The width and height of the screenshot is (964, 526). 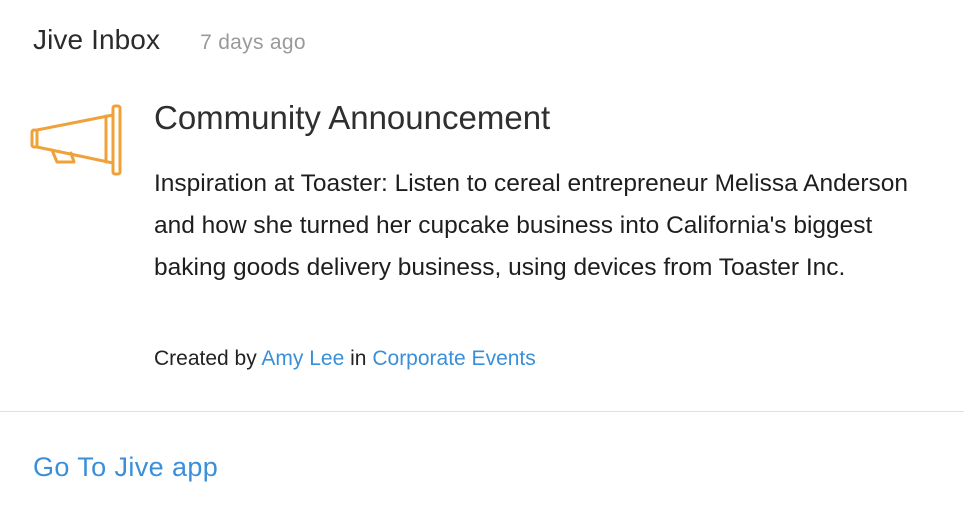 What do you see at coordinates (205, 358) in the screenshot?
I see `created-by-label: Created by` at bounding box center [205, 358].